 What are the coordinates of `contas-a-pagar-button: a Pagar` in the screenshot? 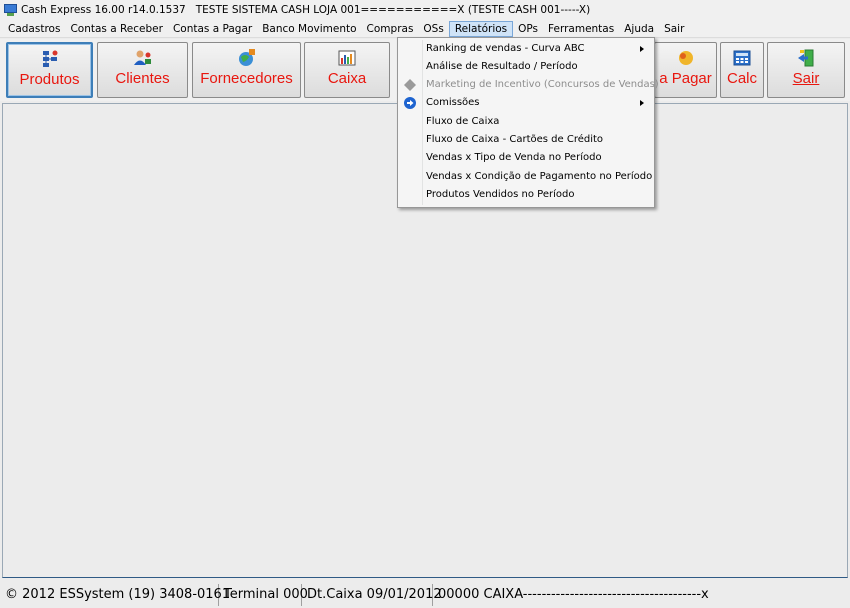 It's located at (685, 70).